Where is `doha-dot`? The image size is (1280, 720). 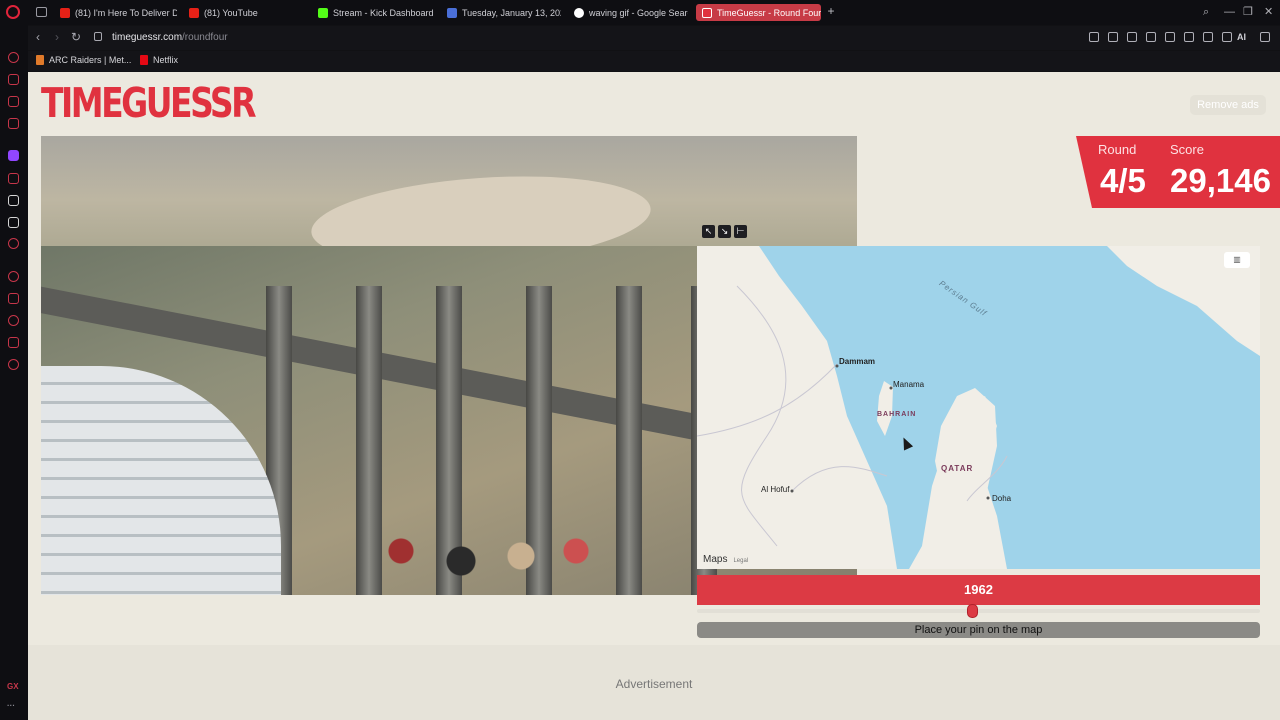 doha-dot is located at coordinates (988, 498).